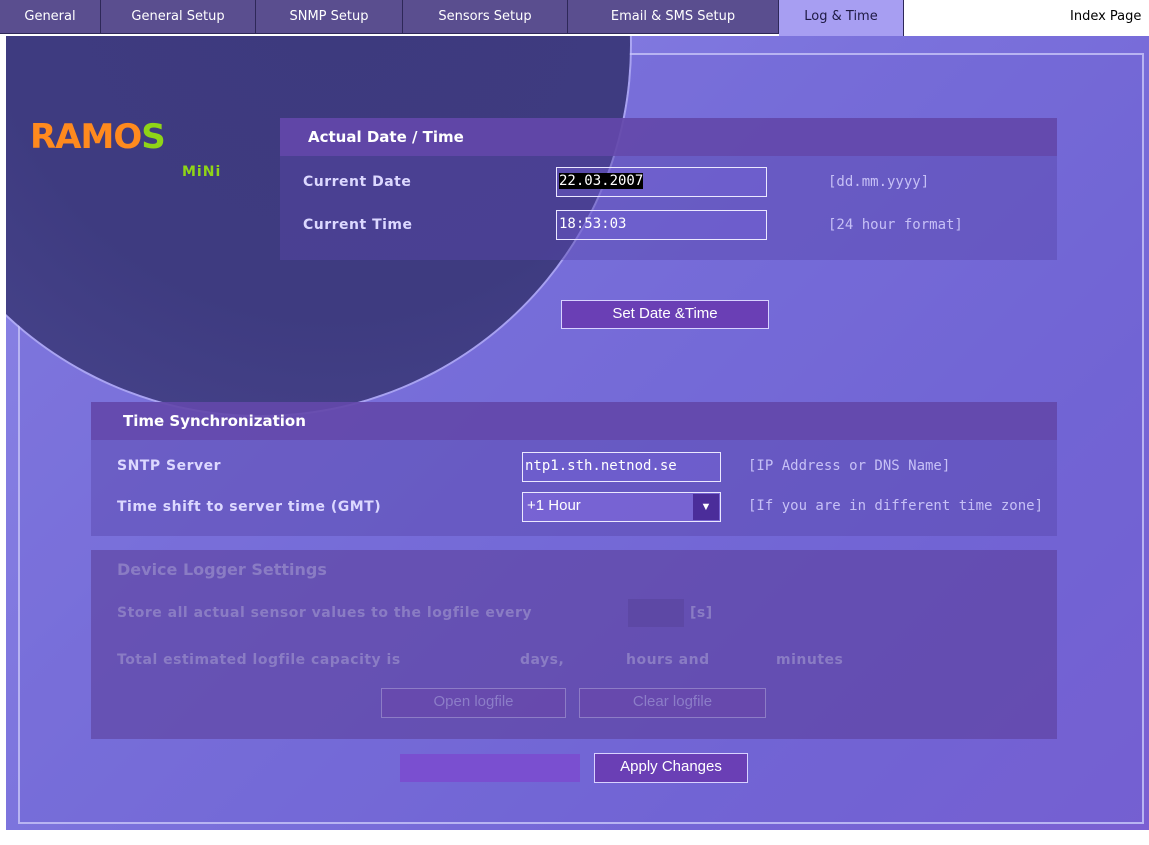 This screenshot has width=1149, height=845. I want to click on tab-general: General, so click(50, 17).